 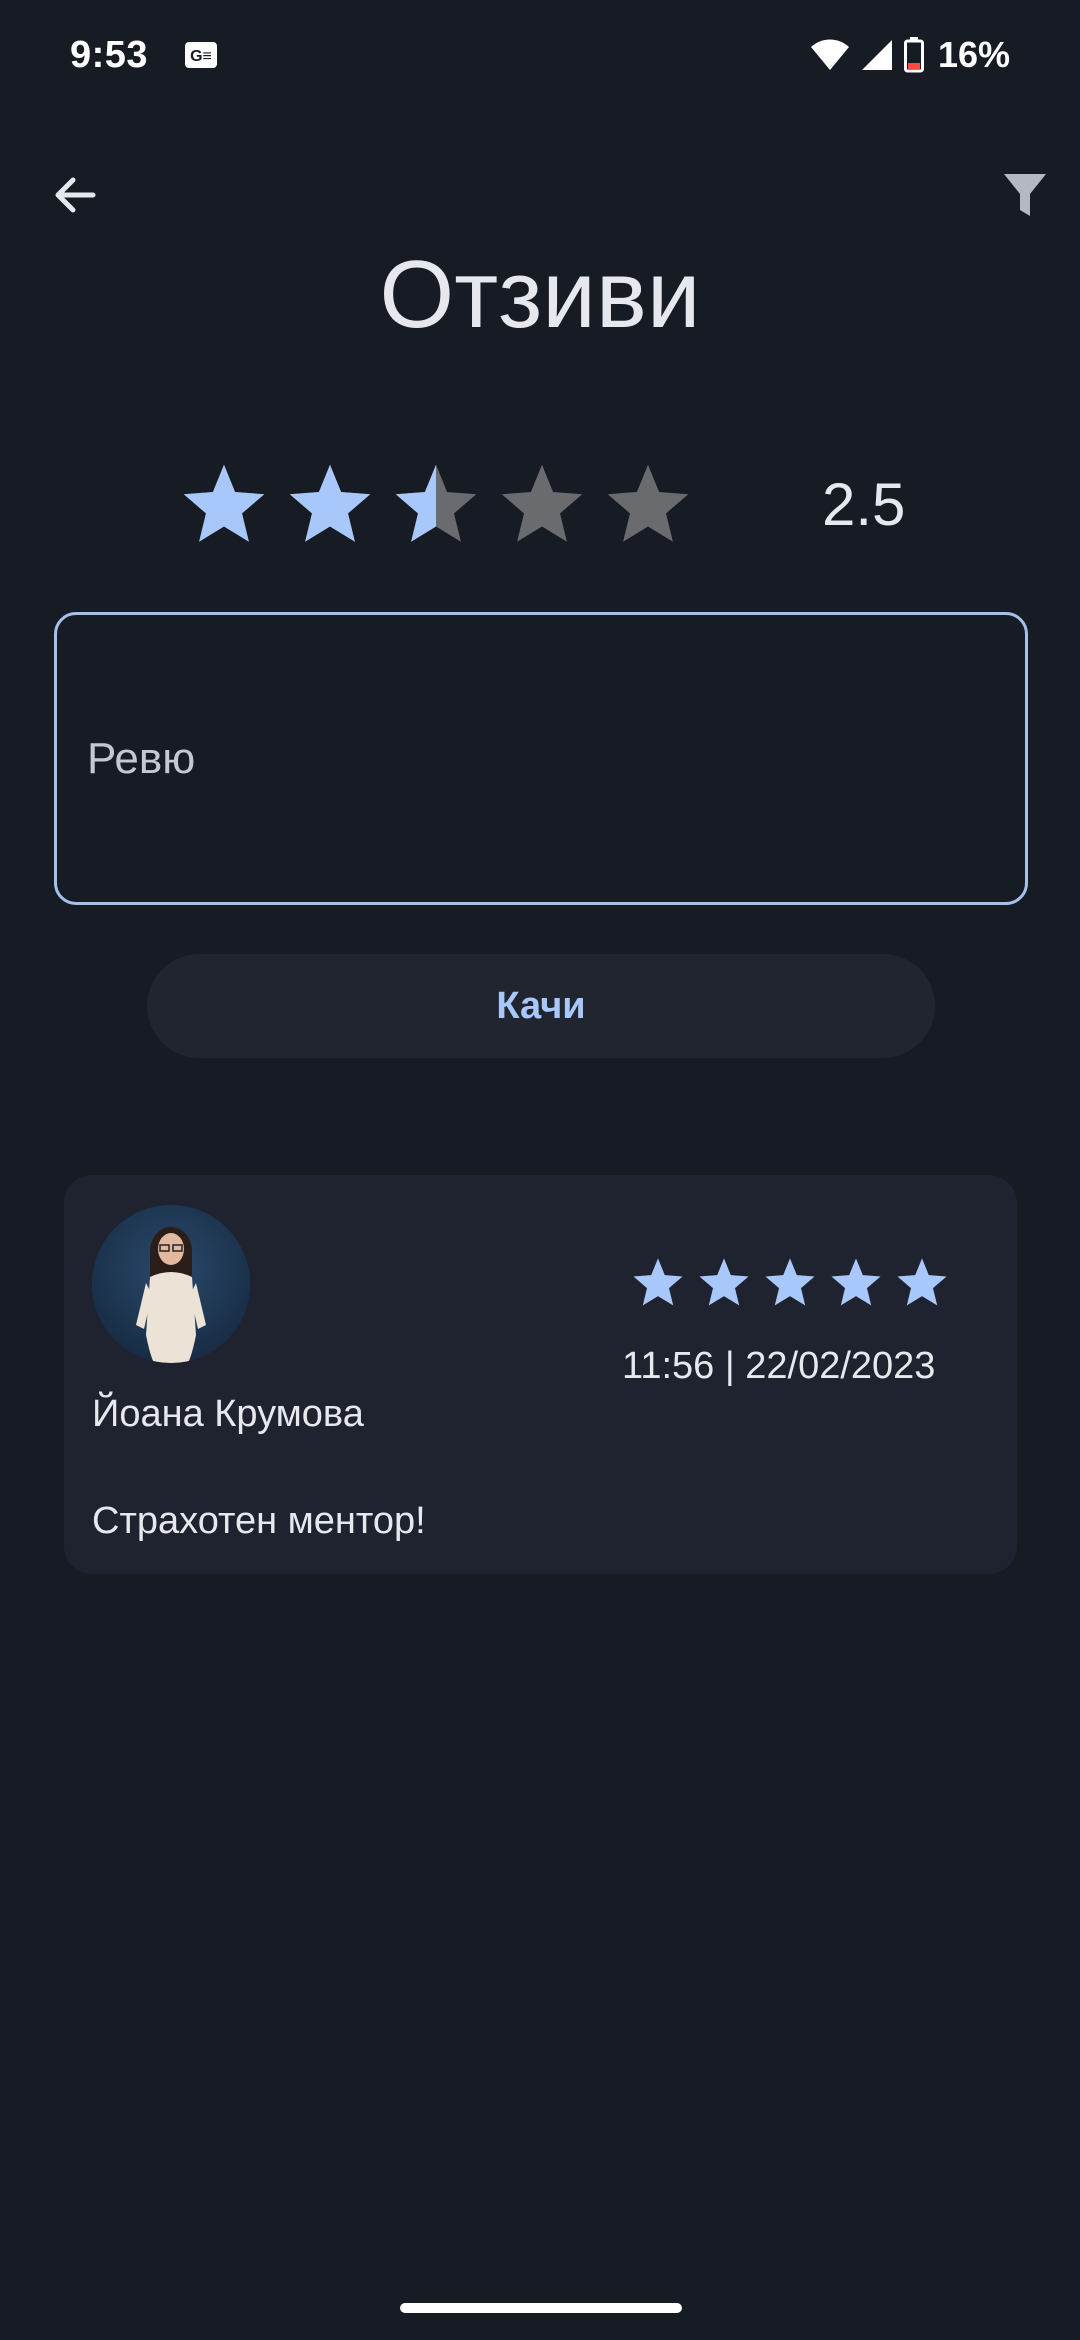 I want to click on status-time: 9:53, so click(x=109, y=54).